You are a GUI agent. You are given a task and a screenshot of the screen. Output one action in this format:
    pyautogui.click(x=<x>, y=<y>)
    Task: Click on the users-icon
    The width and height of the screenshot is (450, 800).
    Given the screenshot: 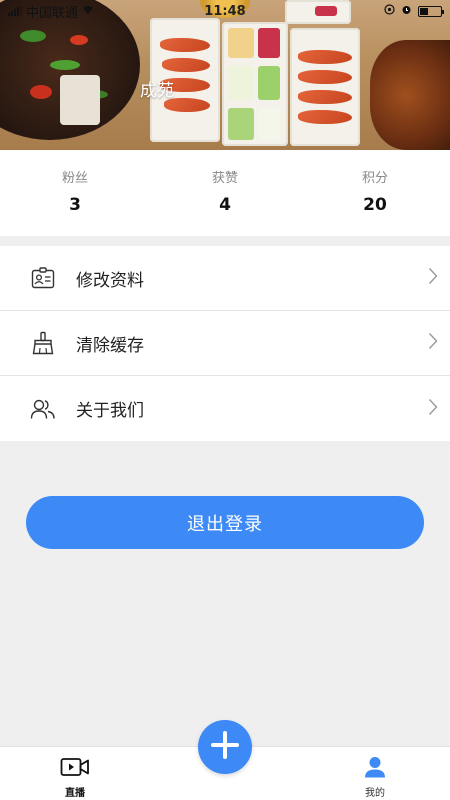 What is the action you would take?
    pyautogui.click(x=43, y=409)
    